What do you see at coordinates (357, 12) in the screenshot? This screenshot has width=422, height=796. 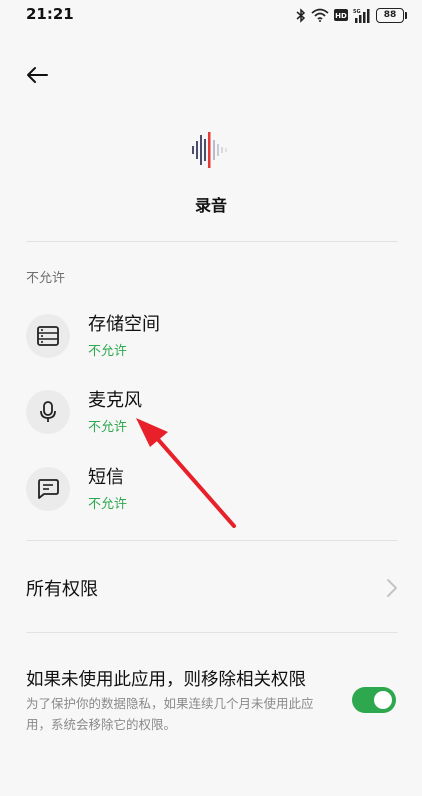 I see `svg-text: 5G` at bounding box center [357, 12].